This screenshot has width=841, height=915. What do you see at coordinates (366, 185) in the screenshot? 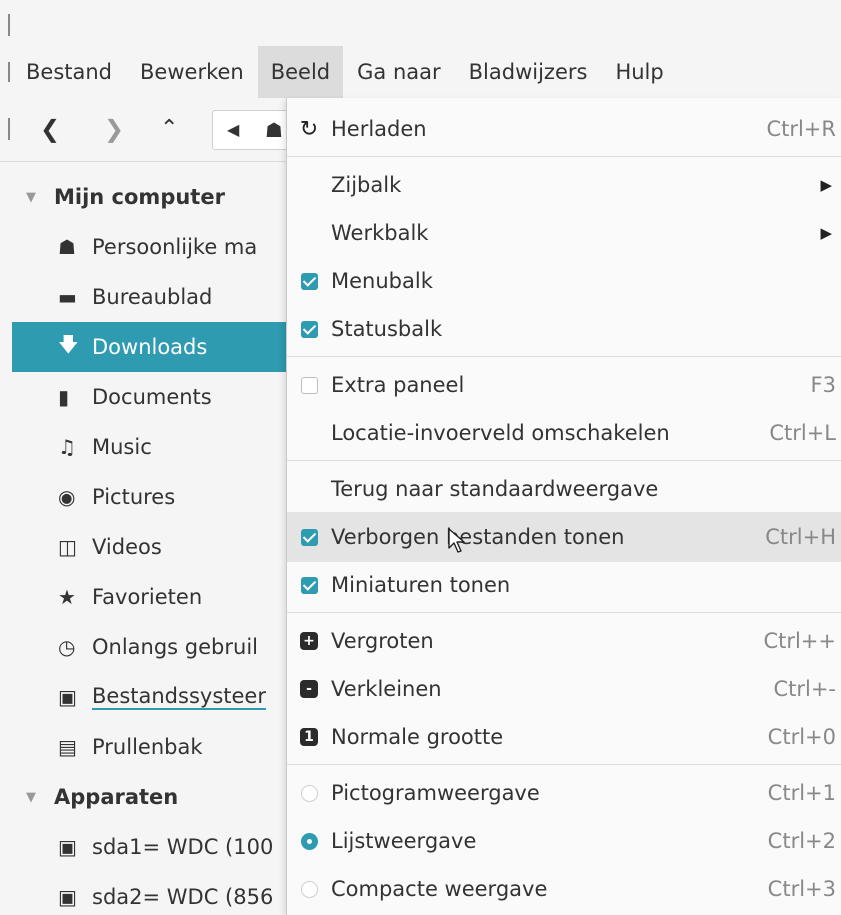
I see `menu-item-label: Zijbalk` at bounding box center [366, 185].